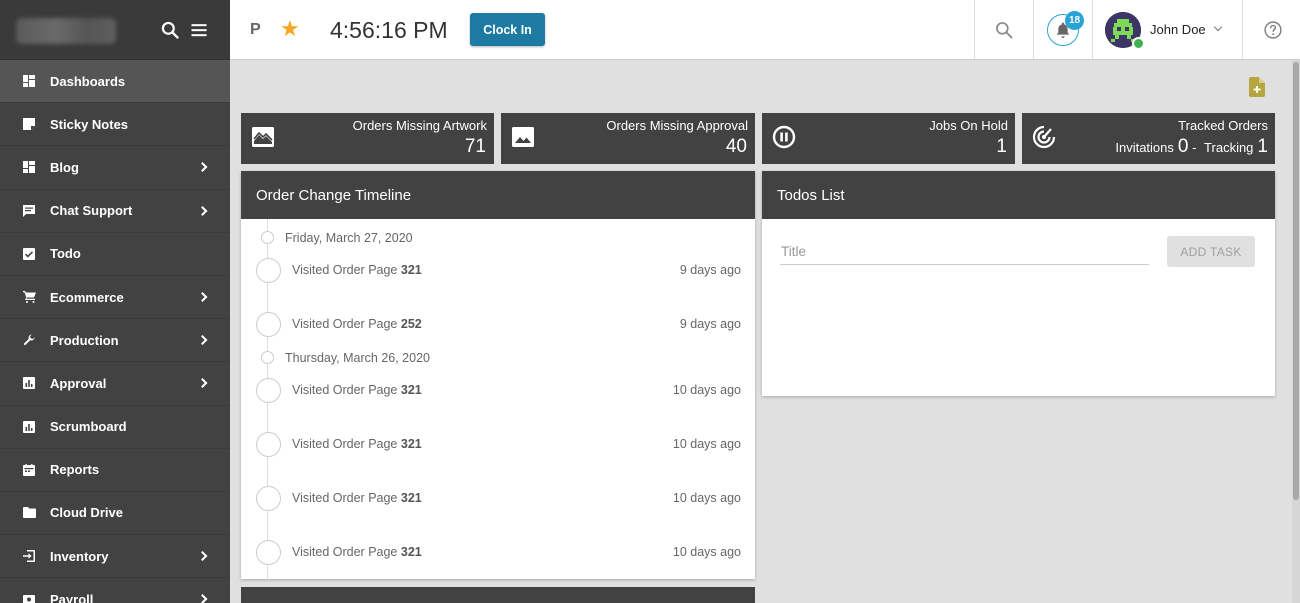 The image size is (1300, 603). I want to click on sidebar-item-label: Approval, so click(78, 383).